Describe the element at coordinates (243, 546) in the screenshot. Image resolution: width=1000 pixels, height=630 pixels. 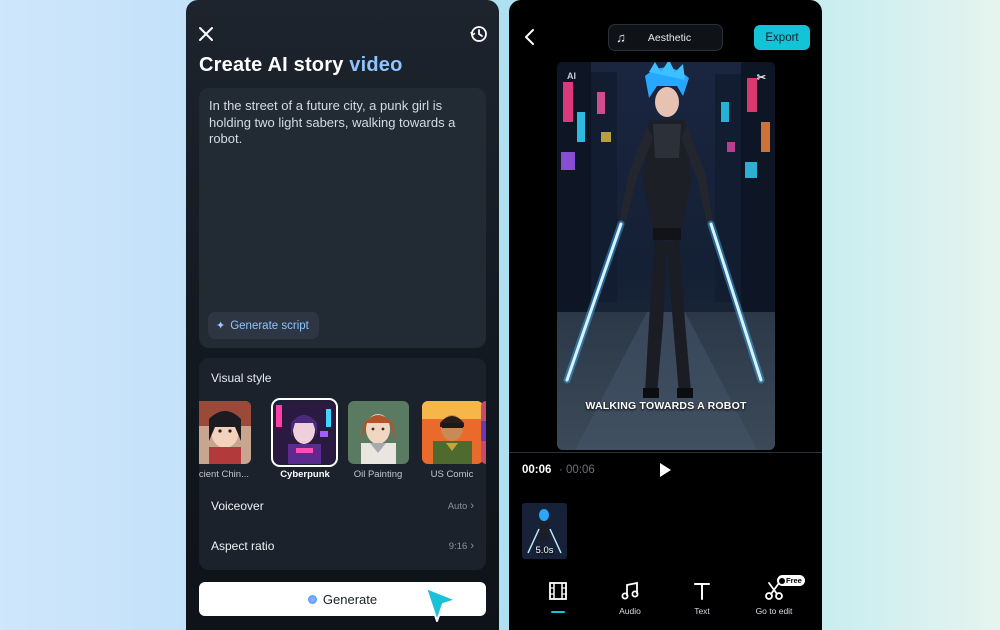
I see `aspect-ratio-label: Aspect ratio` at that location.